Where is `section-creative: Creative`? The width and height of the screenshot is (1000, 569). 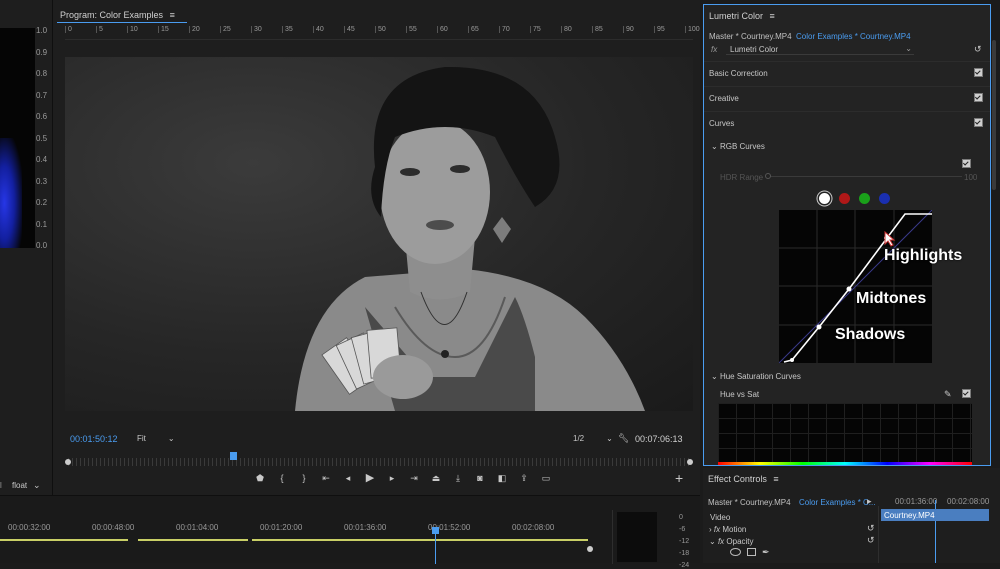
section-creative: Creative is located at coordinates (847, 98).